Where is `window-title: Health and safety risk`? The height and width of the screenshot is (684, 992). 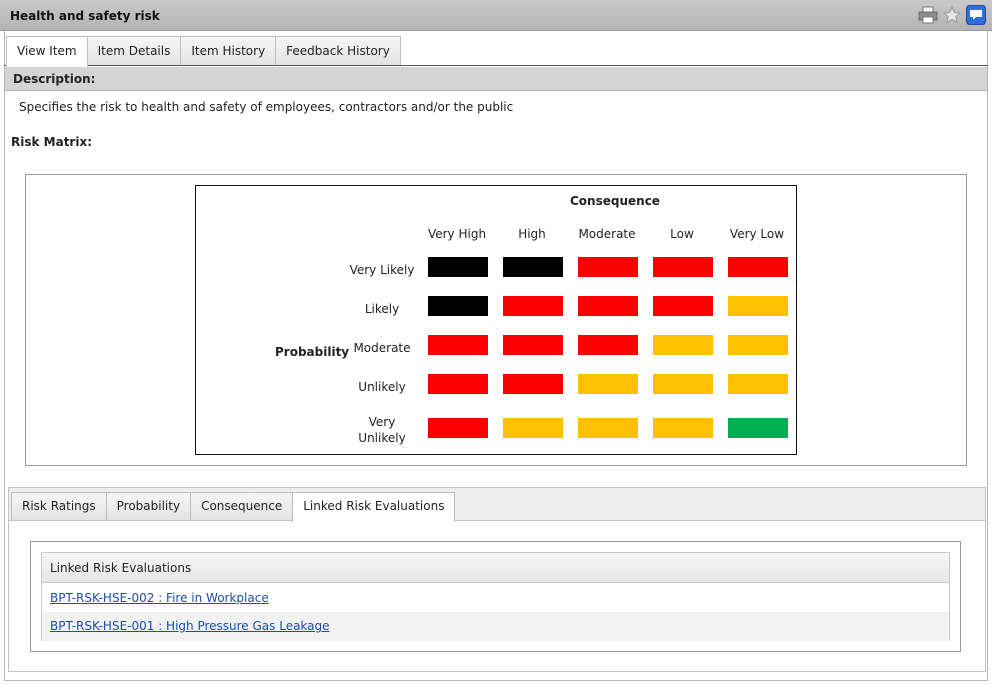 window-title: Health and safety risk is located at coordinates (85, 16).